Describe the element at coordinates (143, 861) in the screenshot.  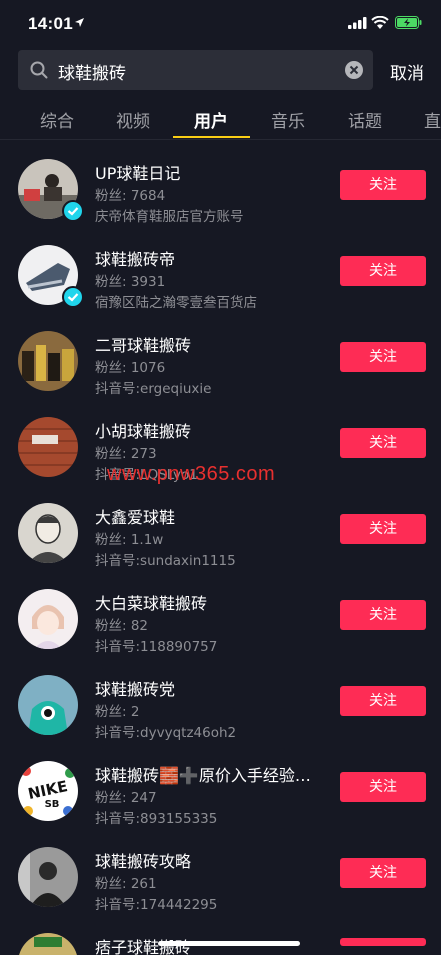
I see `user-name: 球鞋搬砖攻略` at that location.